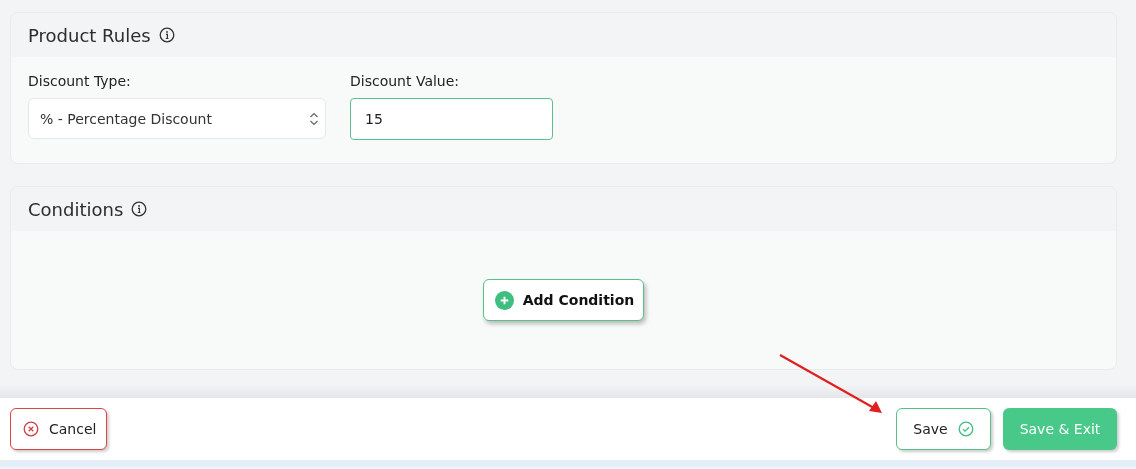 This screenshot has height=469, width=1136. Describe the element at coordinates (451, 119) in the screenshot. I see `discount-value-field: 15` at that location.